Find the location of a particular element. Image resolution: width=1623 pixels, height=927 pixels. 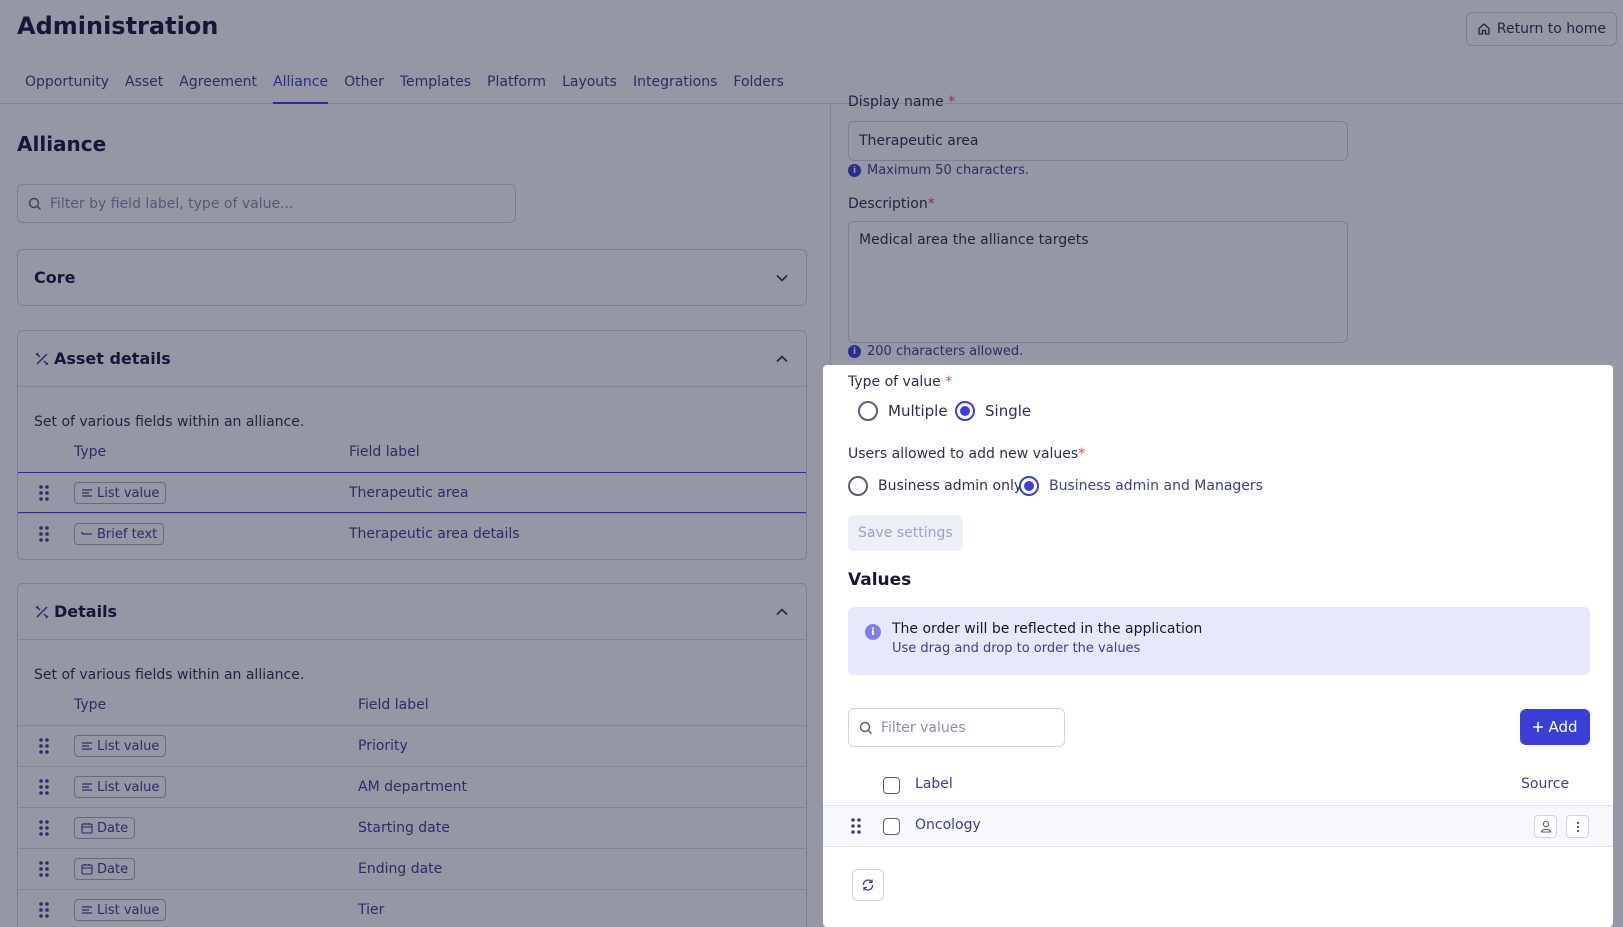

radio-admin-only: Business admin only is located at coordinates (935, 486).